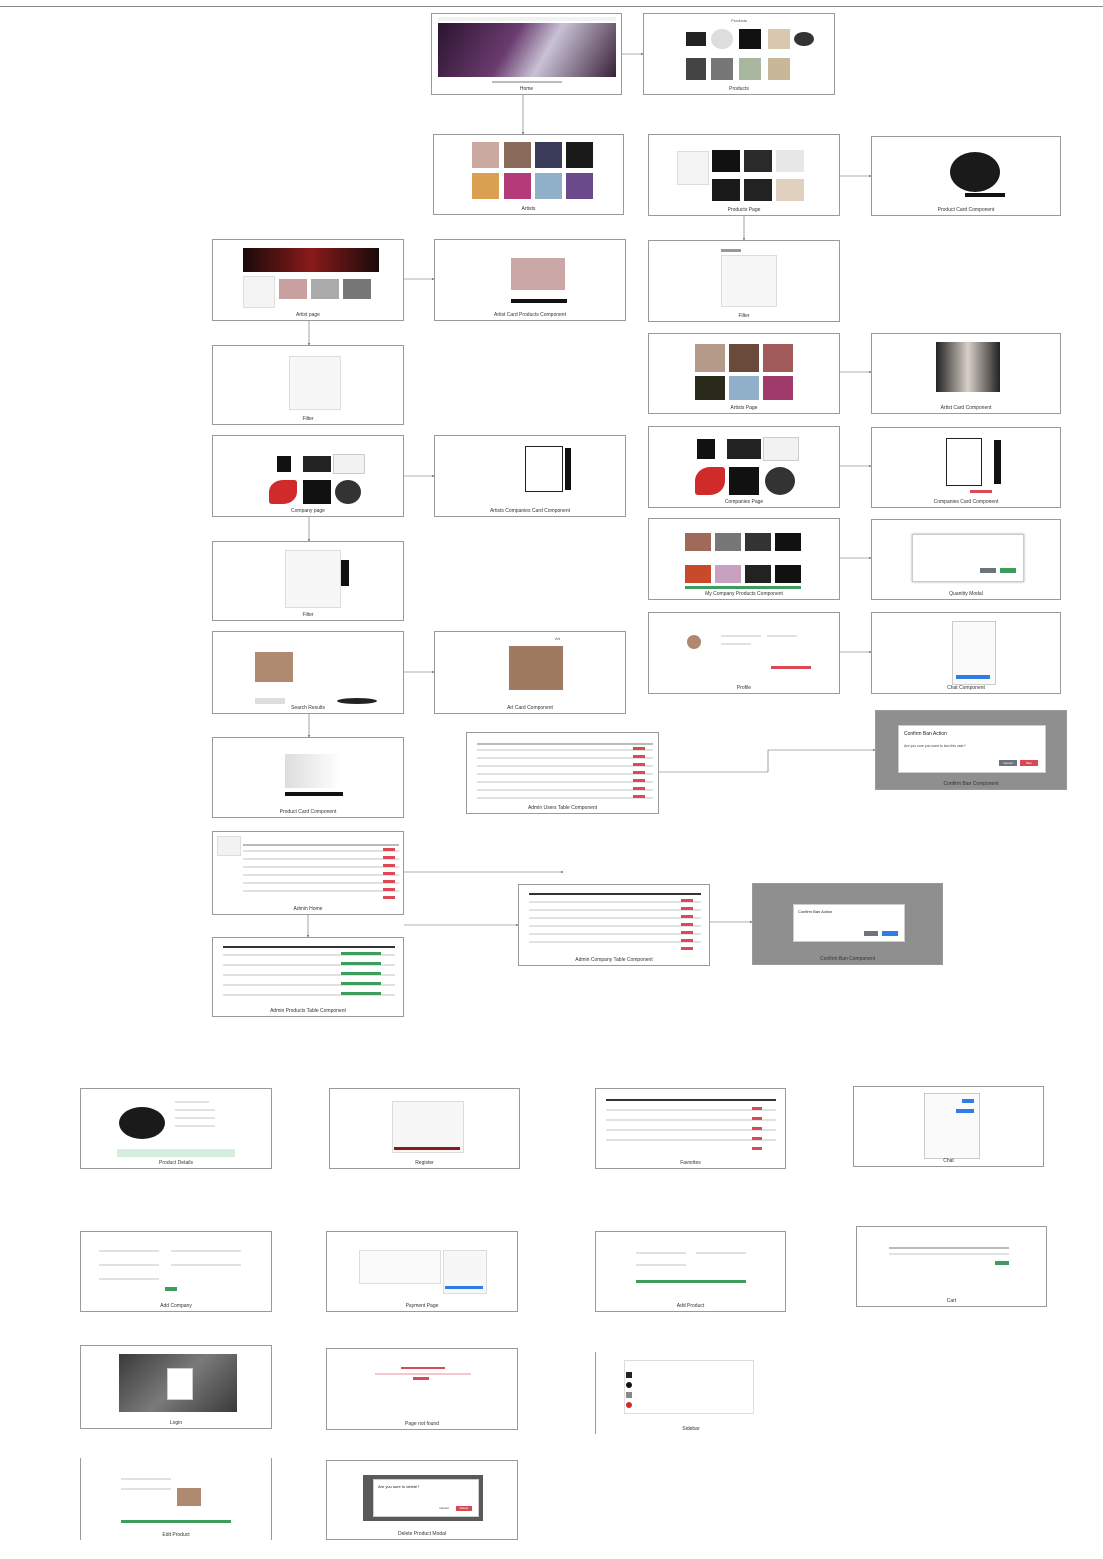  What do you see at coordinates (361, 977) in the screenshot?
I see `row-actions` at bounding box center [361, 977].